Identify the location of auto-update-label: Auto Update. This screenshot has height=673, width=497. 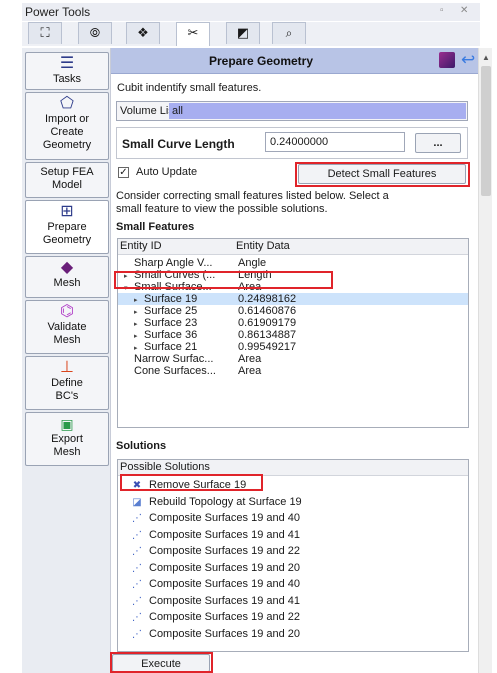
(167, 172).